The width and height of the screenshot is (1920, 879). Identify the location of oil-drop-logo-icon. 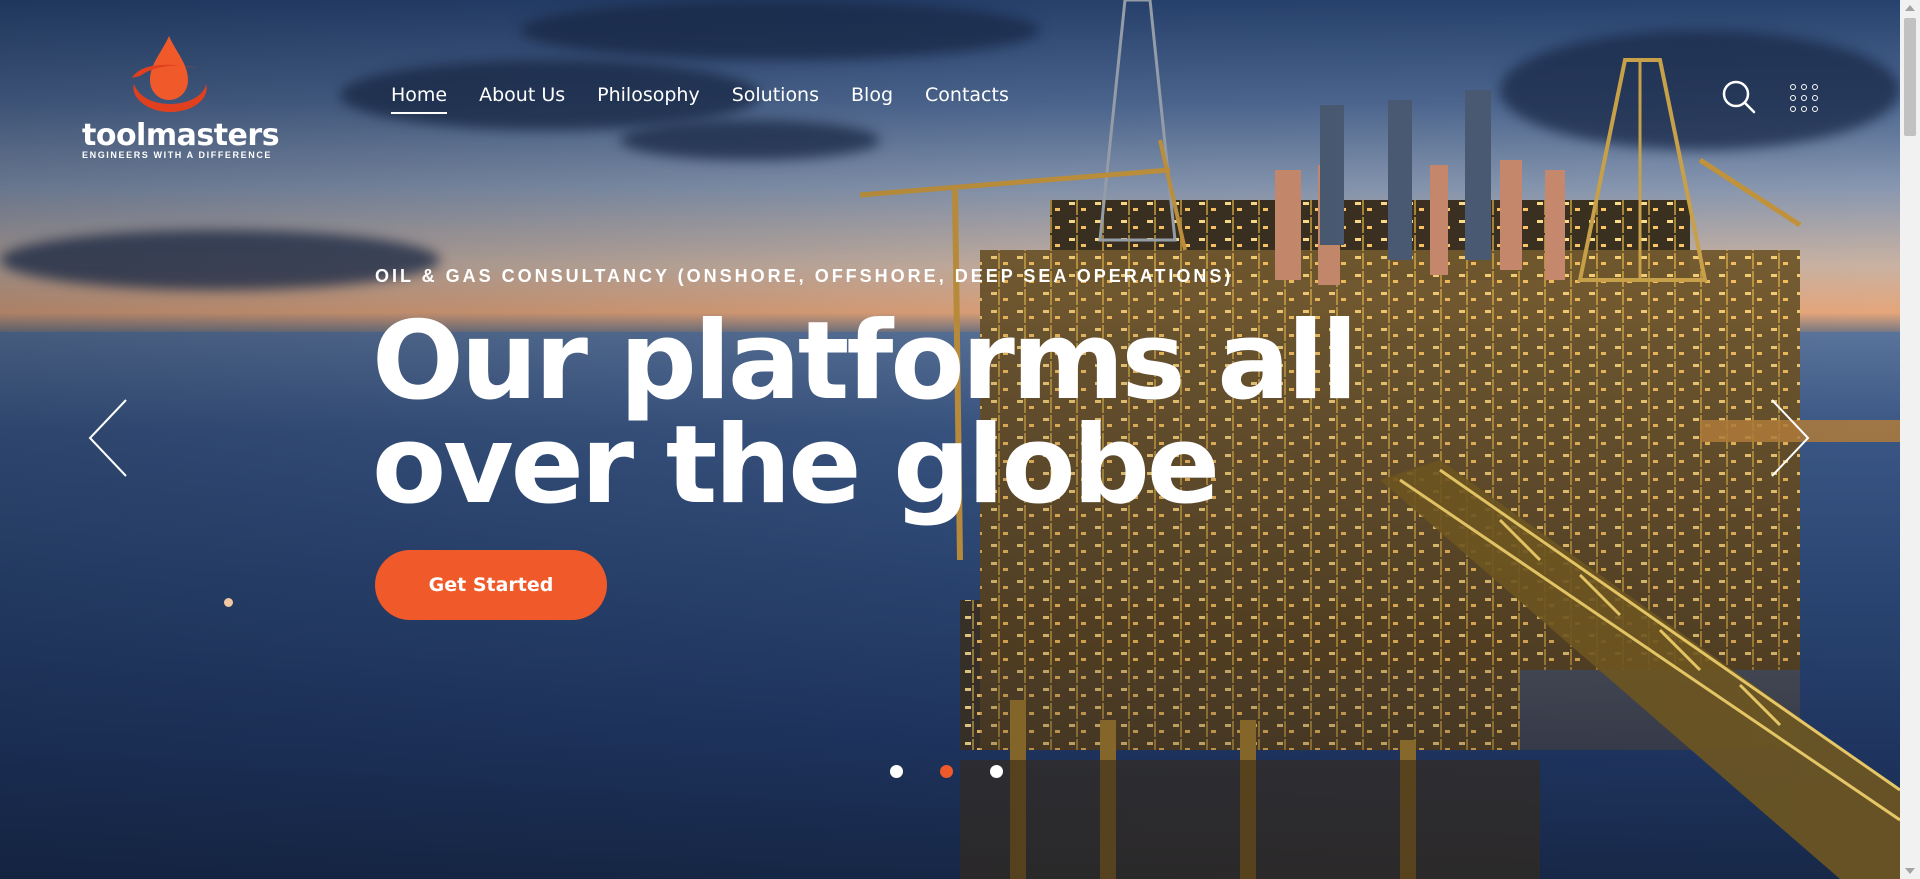
(169, 74).